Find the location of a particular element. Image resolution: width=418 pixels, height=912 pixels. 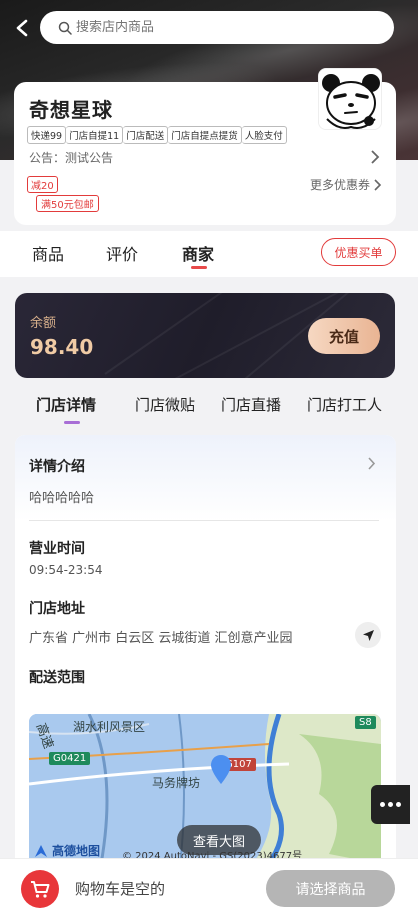

store-tag: 门店配送 is located at coordinates (146, 135).